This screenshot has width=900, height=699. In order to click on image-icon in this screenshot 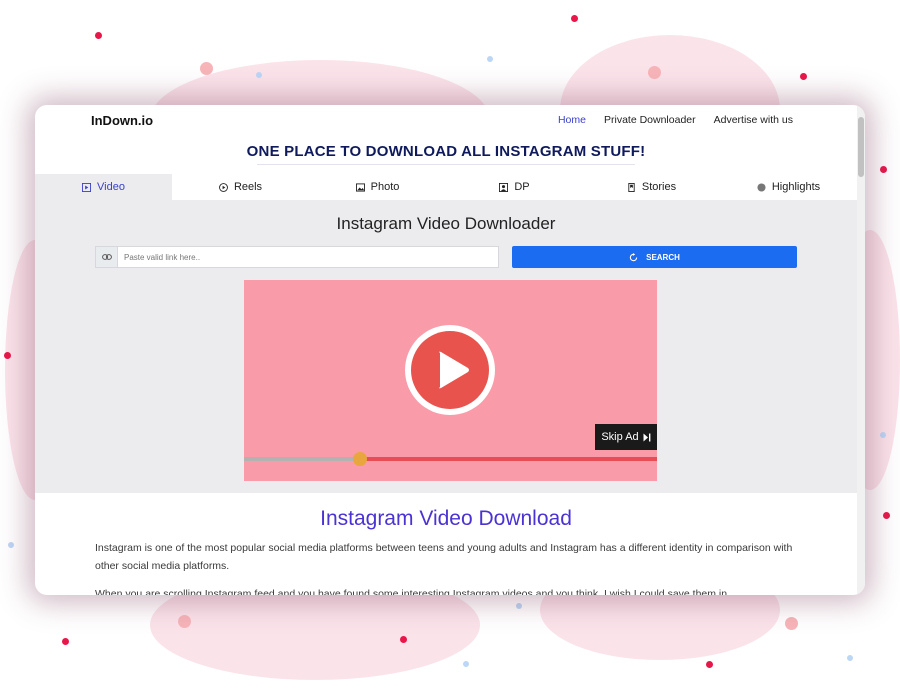, I will do `click(360, 187)`.